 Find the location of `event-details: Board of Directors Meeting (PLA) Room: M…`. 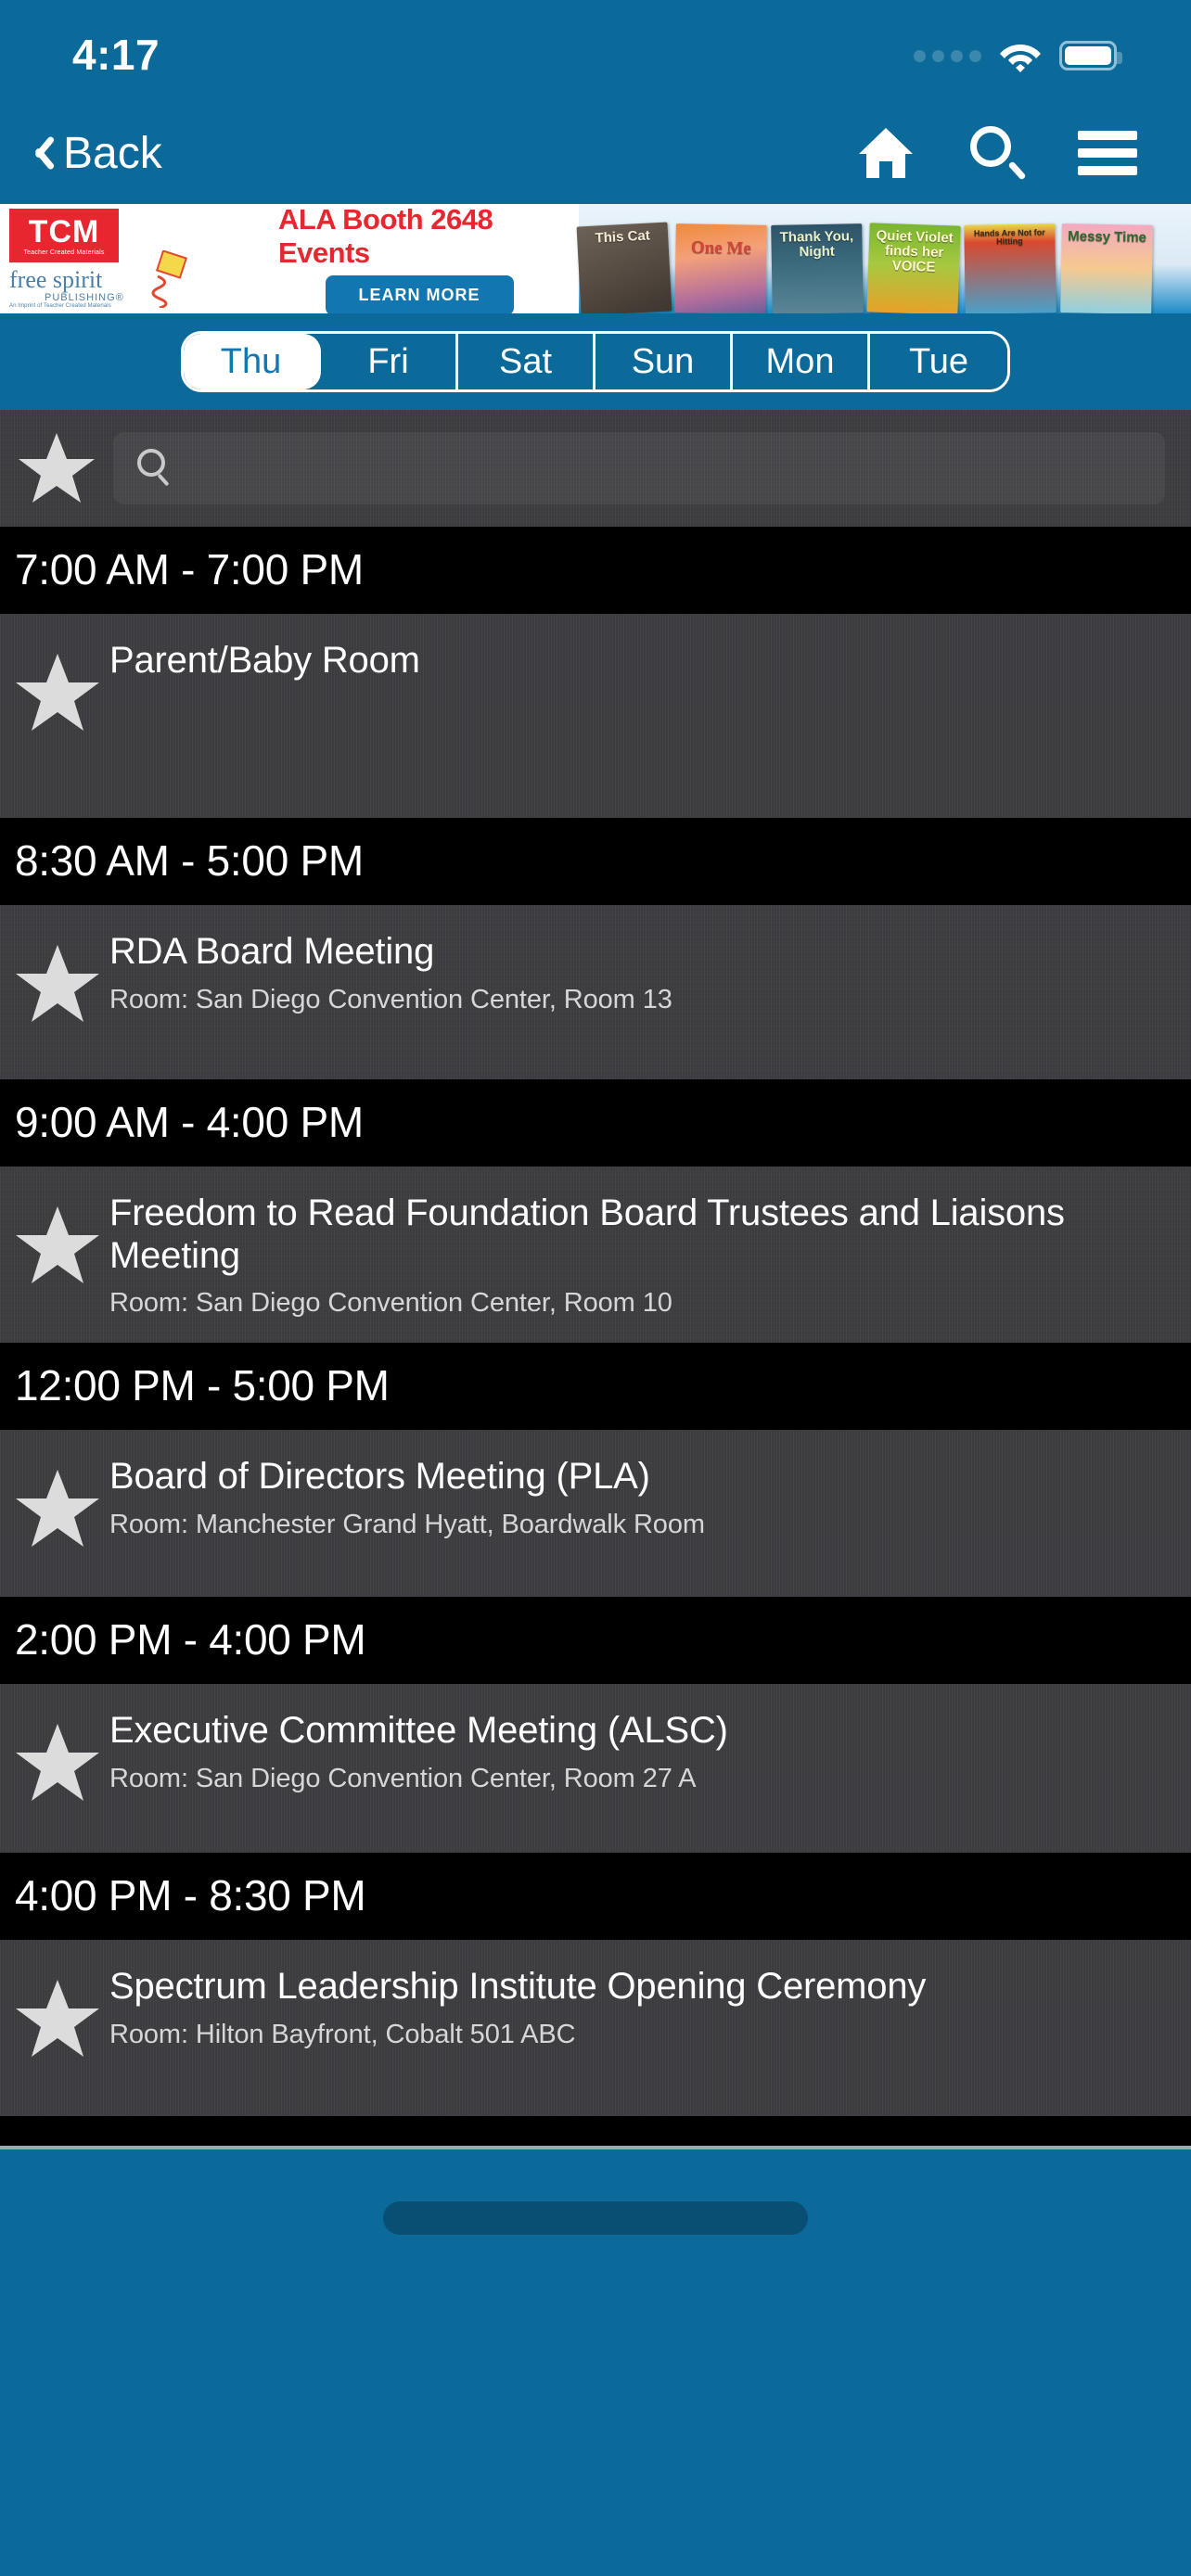

event-details: Board of Directors Meeting (PLA) Room: M… is located at coordinates (640, 1495).